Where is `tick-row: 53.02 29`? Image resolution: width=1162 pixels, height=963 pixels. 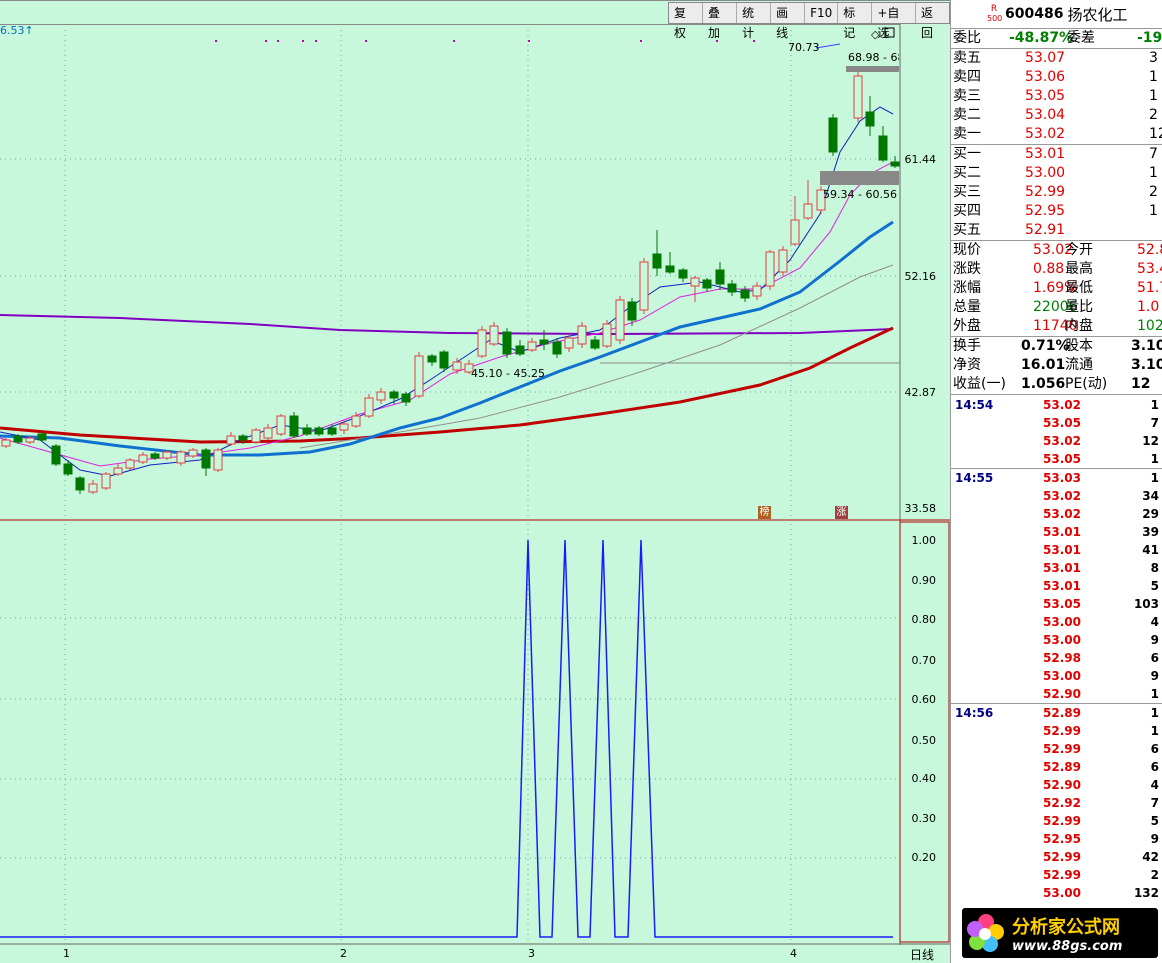
tick-row: 53.02 29 is located at coordinates (1056, 514).